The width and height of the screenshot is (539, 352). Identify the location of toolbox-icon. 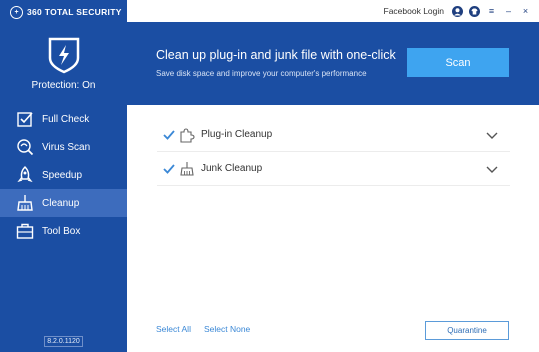
(25, 231).